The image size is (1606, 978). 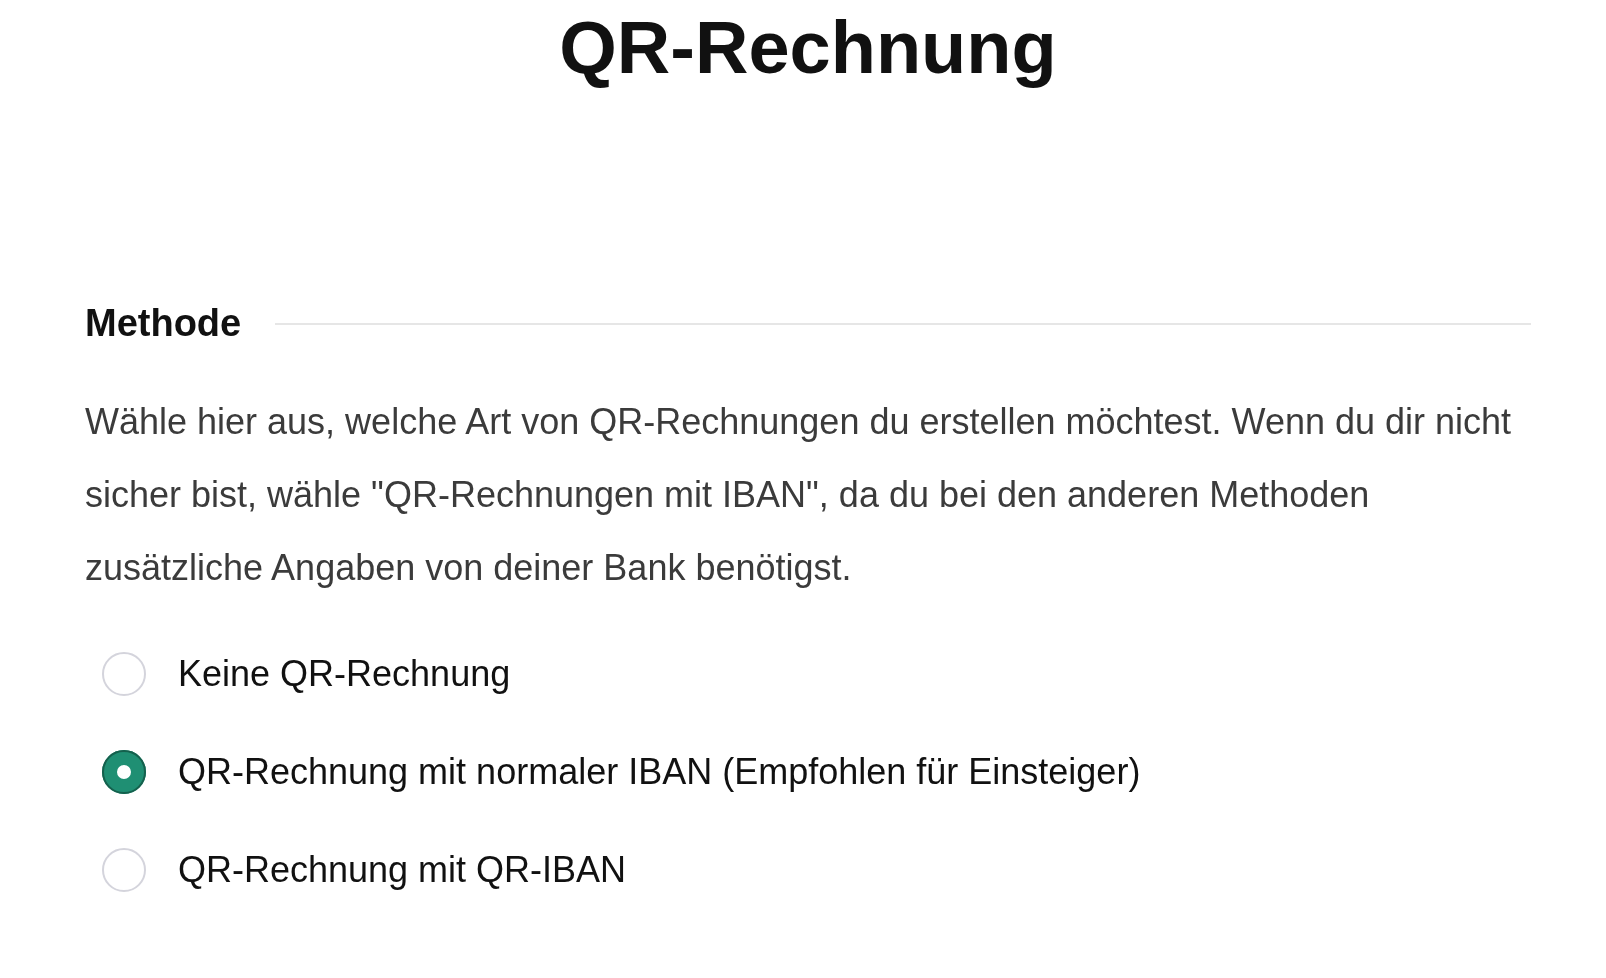 What do you see at coordinates (344, 674) in the screenshot?
I see `option-label: Keine QR-Rechnung` at bounding box center [344, 674].